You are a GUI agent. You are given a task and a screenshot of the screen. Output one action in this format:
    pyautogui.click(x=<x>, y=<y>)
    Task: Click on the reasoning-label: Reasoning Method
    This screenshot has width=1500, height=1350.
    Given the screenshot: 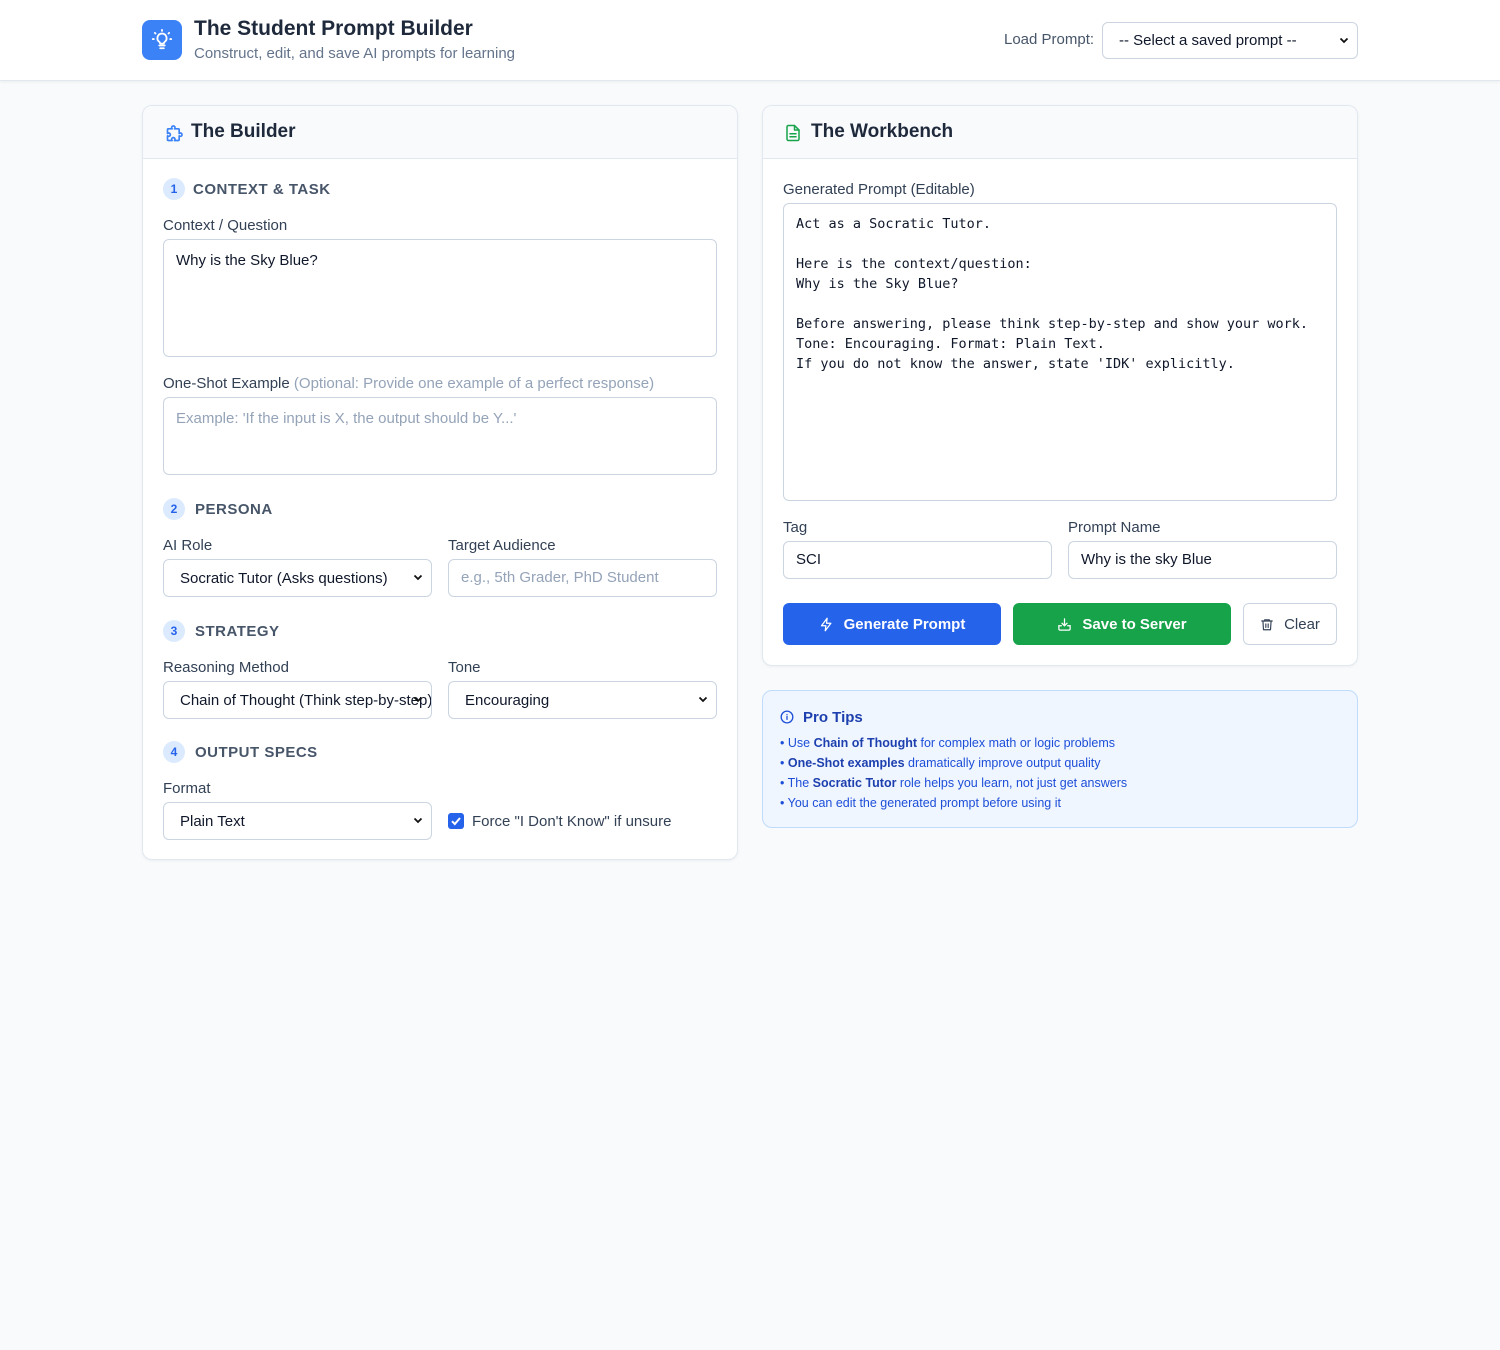 What is the action you would take?
    pyautogui.click(x=226, y=667)
    